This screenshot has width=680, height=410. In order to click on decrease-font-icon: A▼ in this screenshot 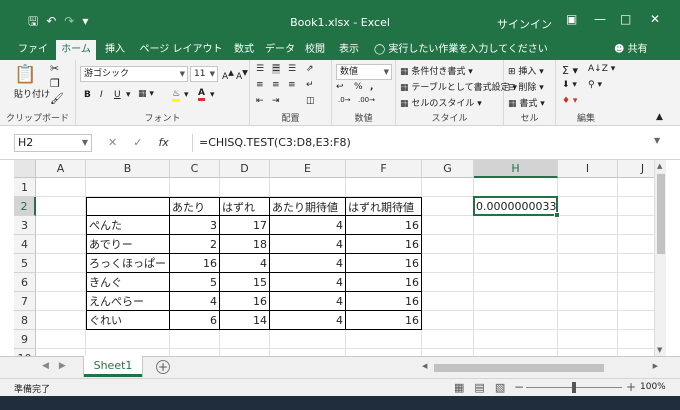, I will do `click(242, 75)`.